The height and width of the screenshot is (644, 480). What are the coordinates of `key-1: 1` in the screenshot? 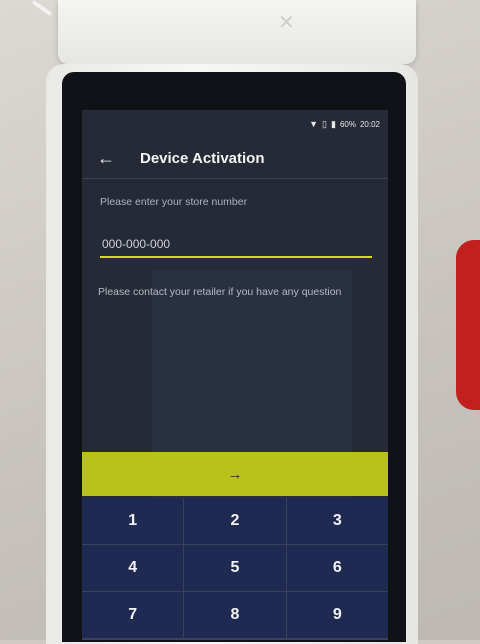 It's located at (133, 521).